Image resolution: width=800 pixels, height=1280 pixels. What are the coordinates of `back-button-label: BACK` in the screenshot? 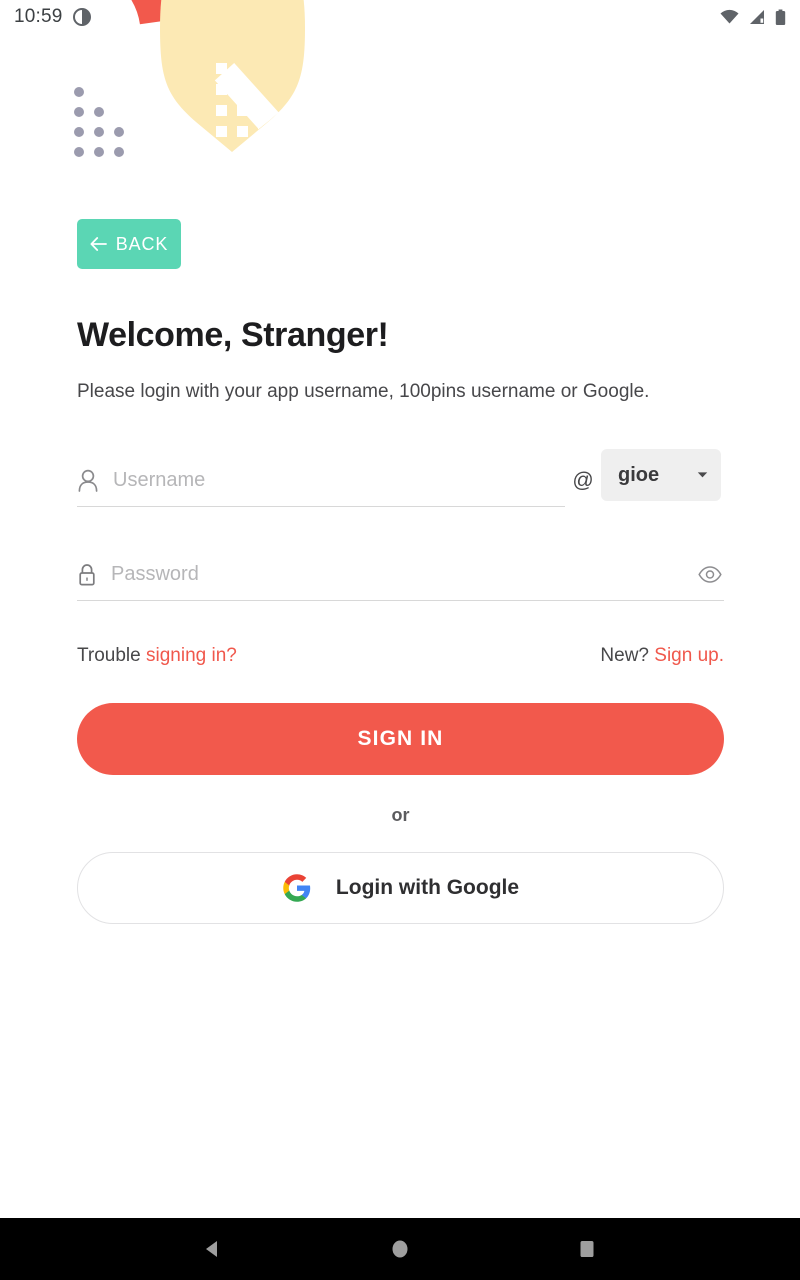 It's located at (142, 243).